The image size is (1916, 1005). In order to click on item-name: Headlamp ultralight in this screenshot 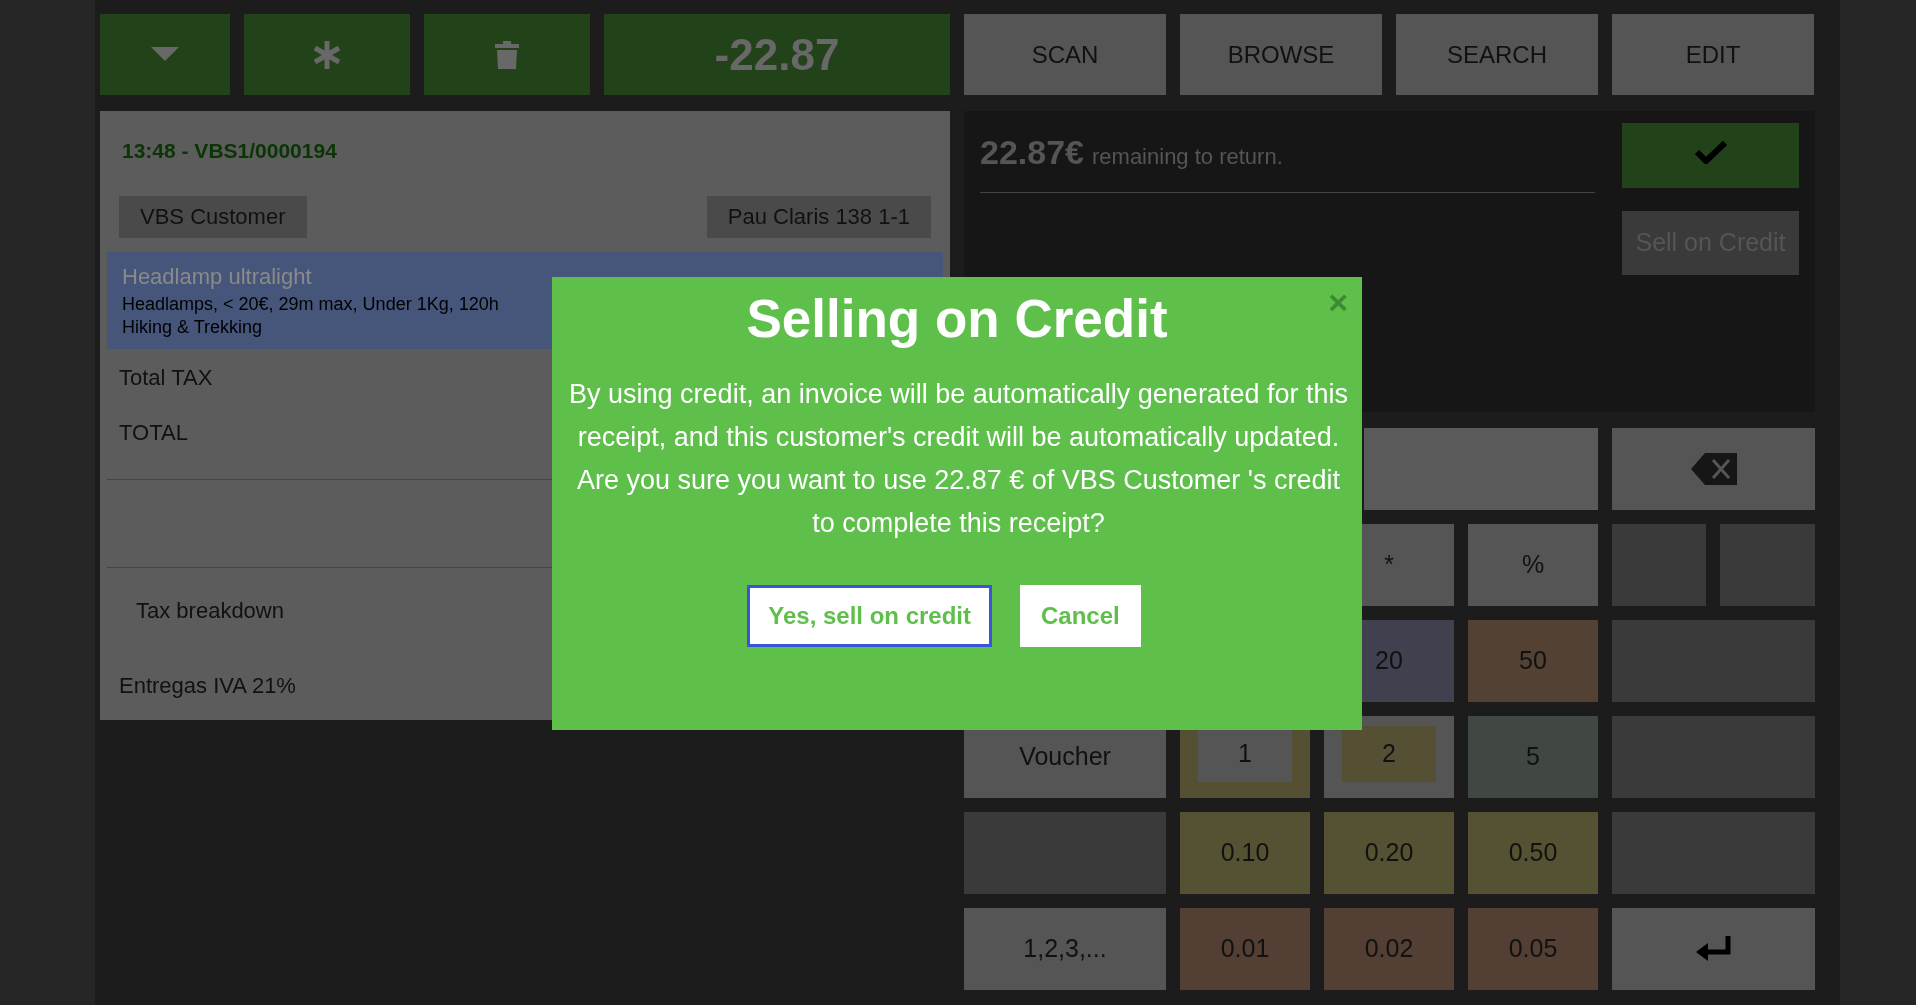, I will do `click(217, 276)`.